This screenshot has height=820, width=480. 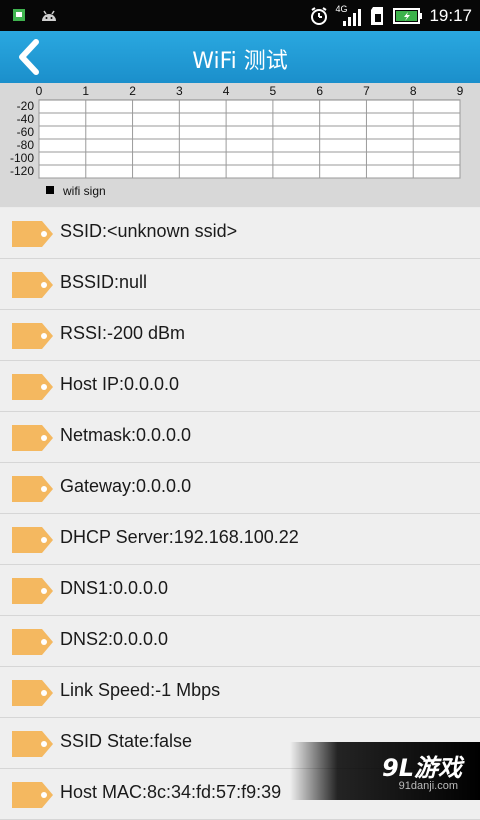 I want to click on list-item: Link Speed:-1 Mbps, so click(x=240, y=692).